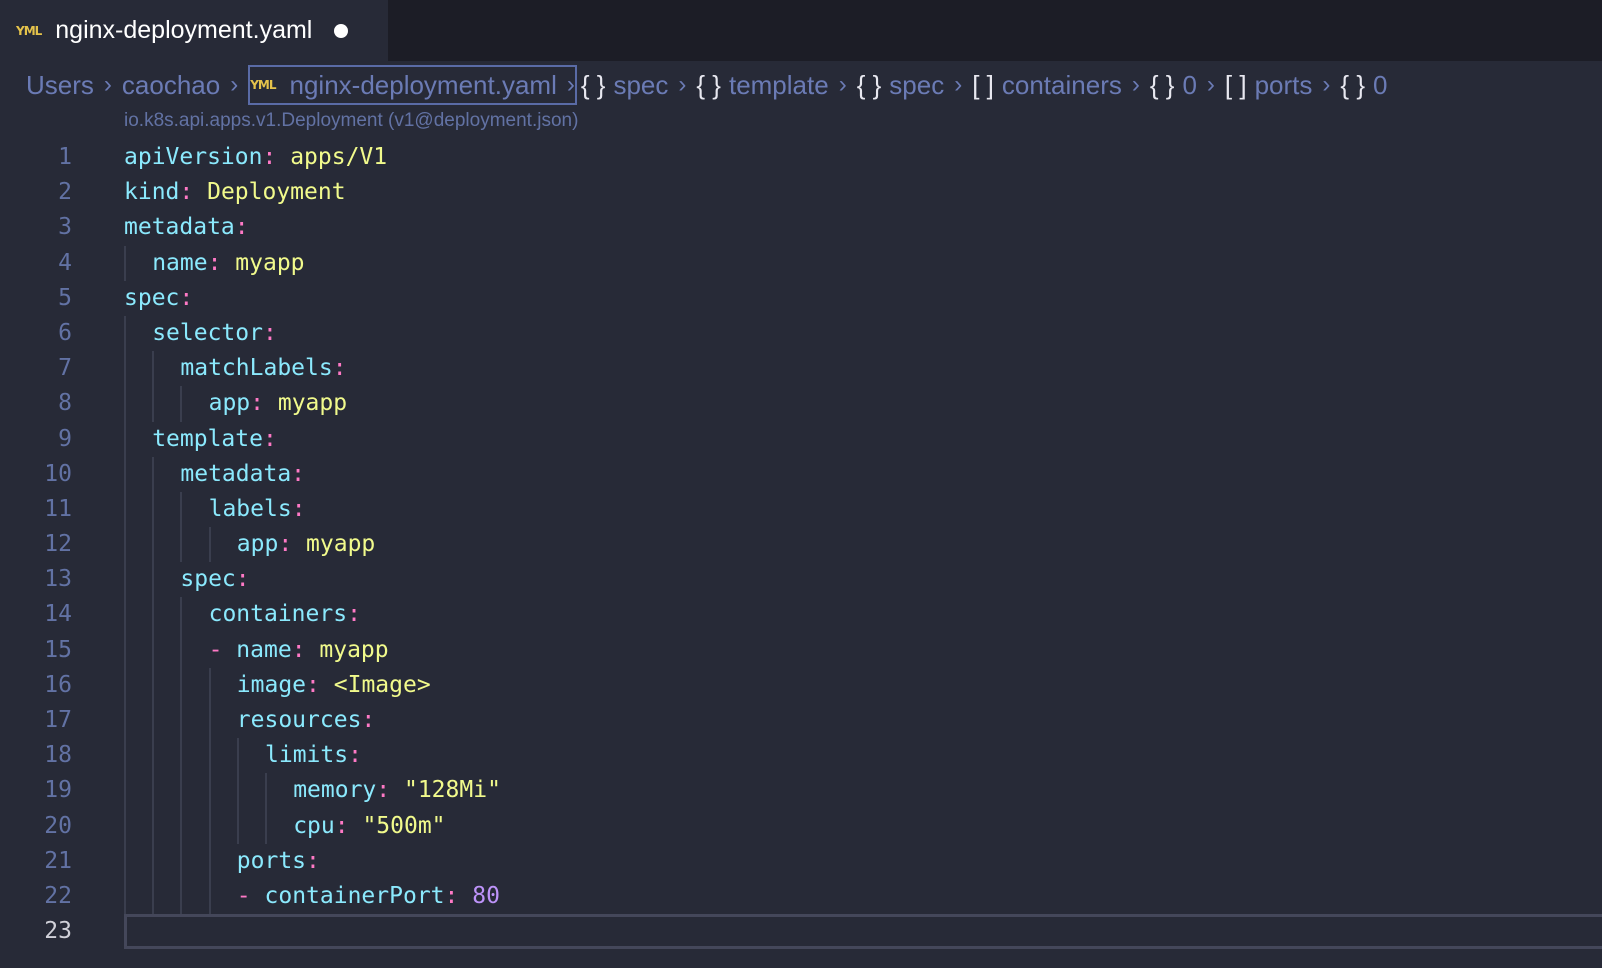  What do you see at coordinates (801, 580) in the screenshot?
I see `code-line: 13 spec:` at bounding box center [801, 580].